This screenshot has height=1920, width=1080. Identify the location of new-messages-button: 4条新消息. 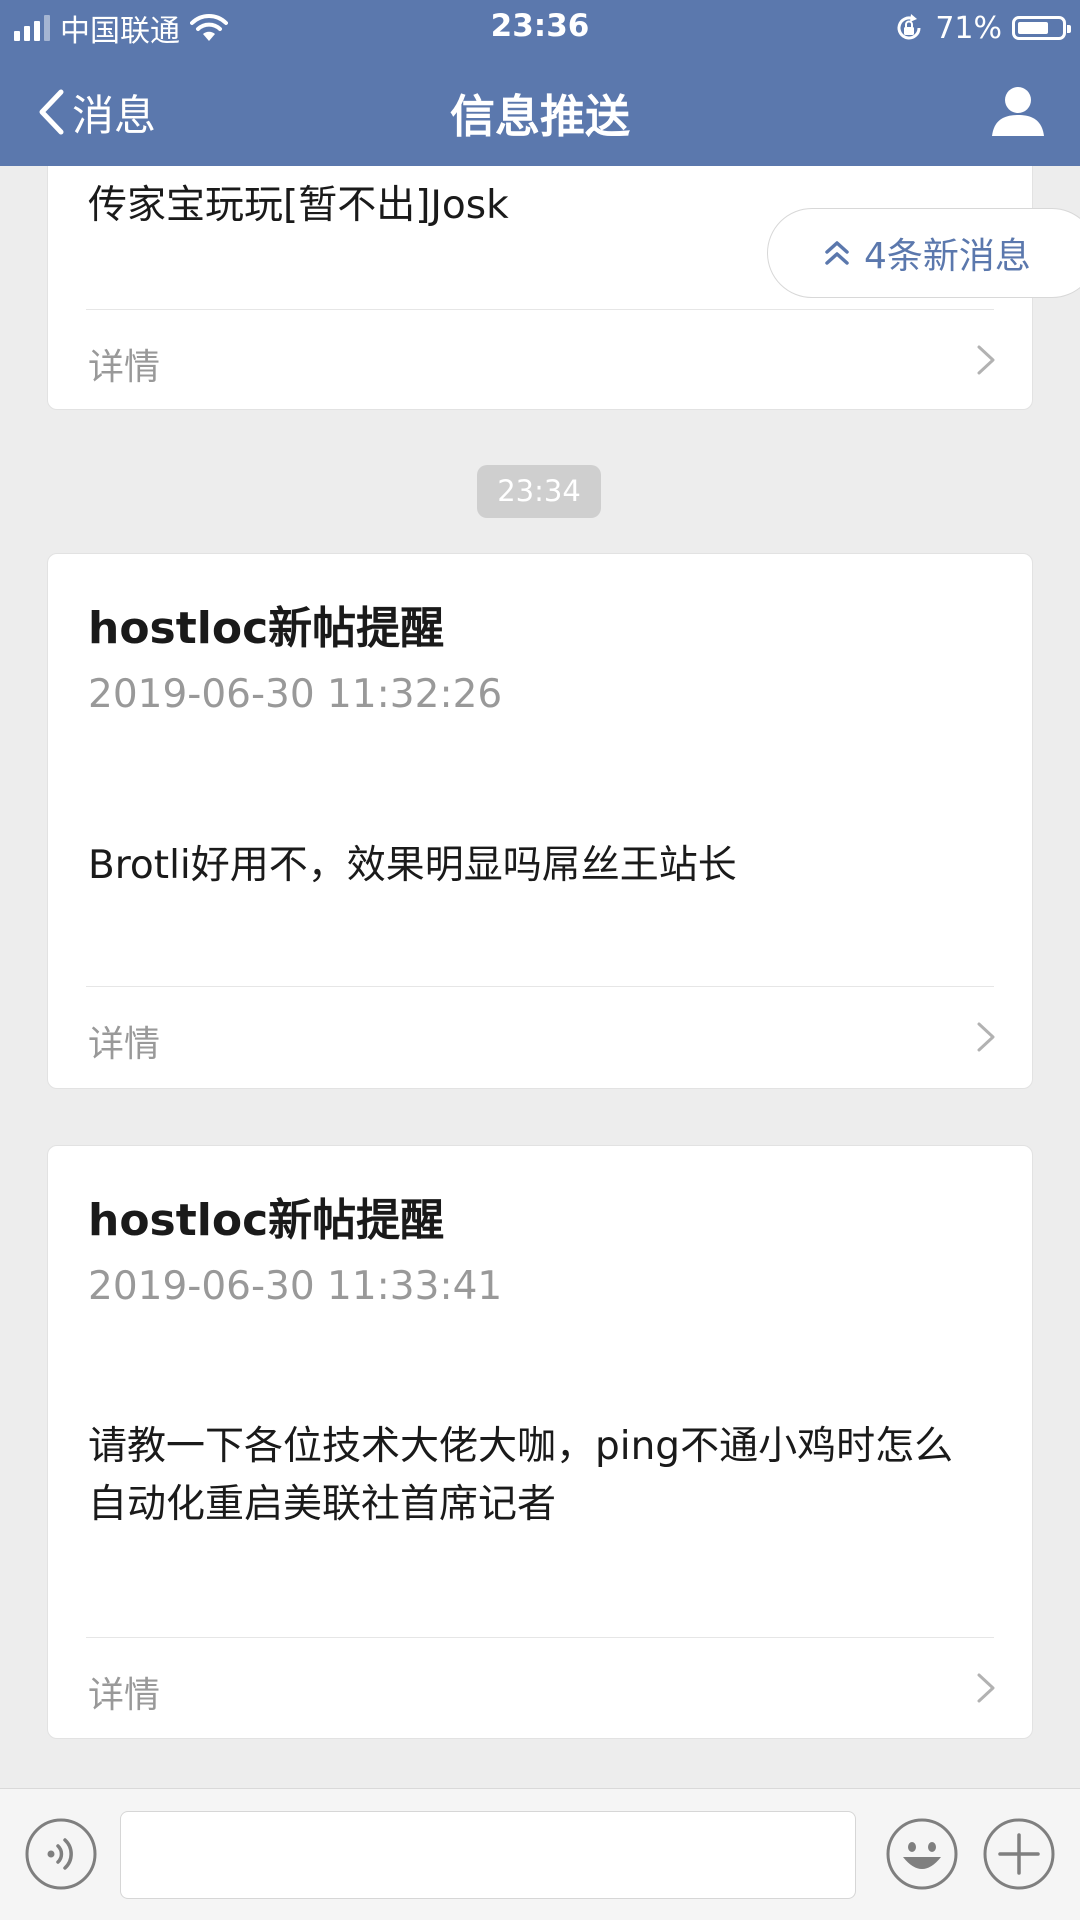
(923, 253).